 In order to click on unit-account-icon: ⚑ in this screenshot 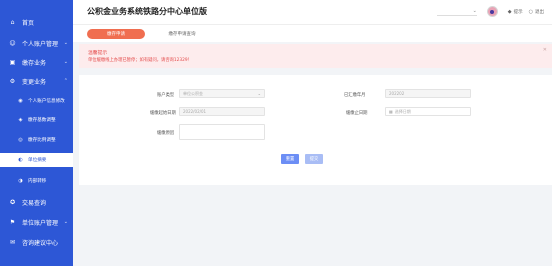, I will do `click(12, 222)`.